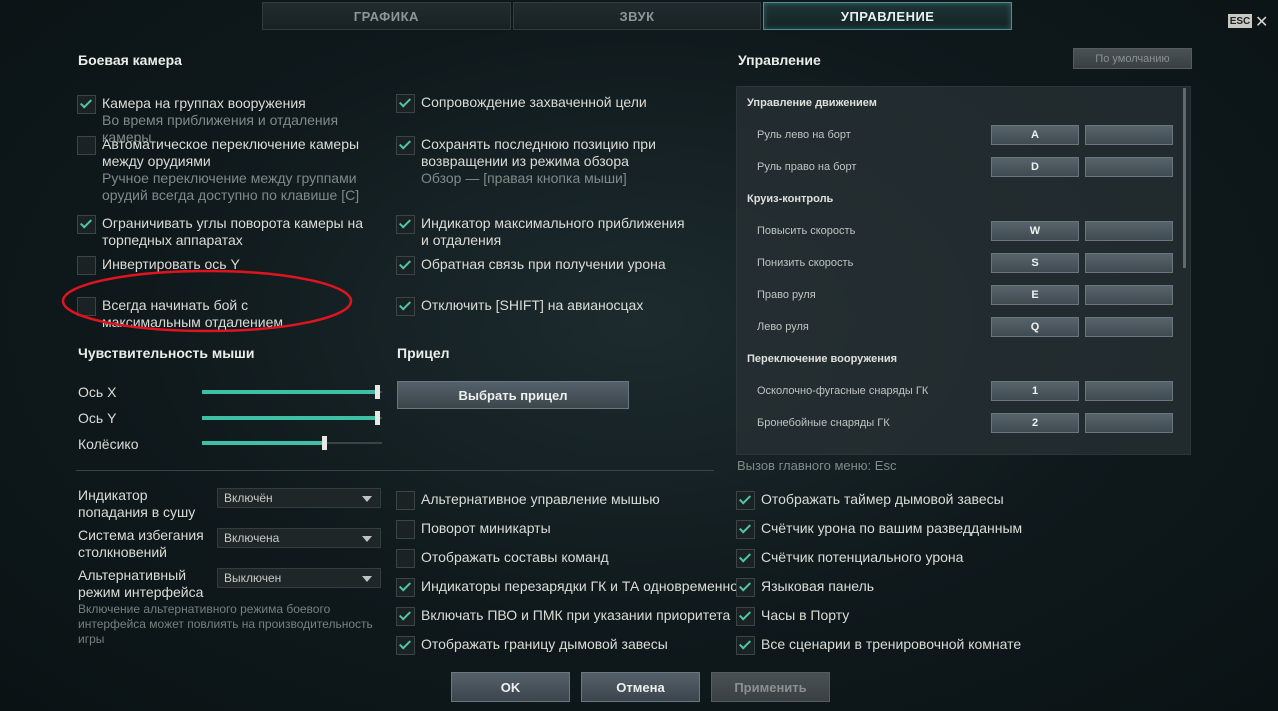 This screenshot has height=711, width=1278. What do you see at coordinates (878, 645) in the screenshot?
I see `checkbox-training-scenarios: Все сценарии в тренировочной комнате` at bounding box center [878, 645].